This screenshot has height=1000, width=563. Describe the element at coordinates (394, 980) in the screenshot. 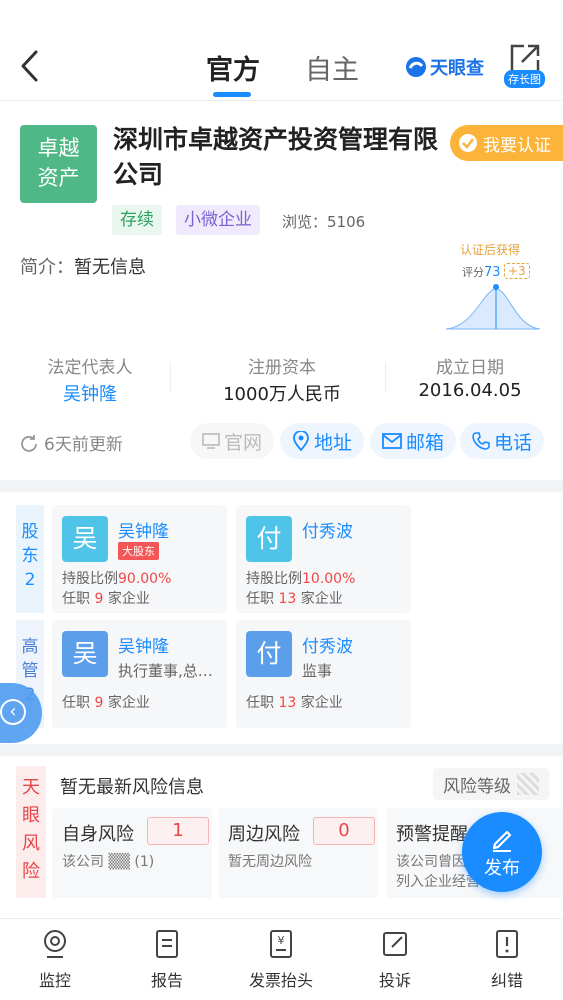

I see `nav-label: 投诉` at that location.